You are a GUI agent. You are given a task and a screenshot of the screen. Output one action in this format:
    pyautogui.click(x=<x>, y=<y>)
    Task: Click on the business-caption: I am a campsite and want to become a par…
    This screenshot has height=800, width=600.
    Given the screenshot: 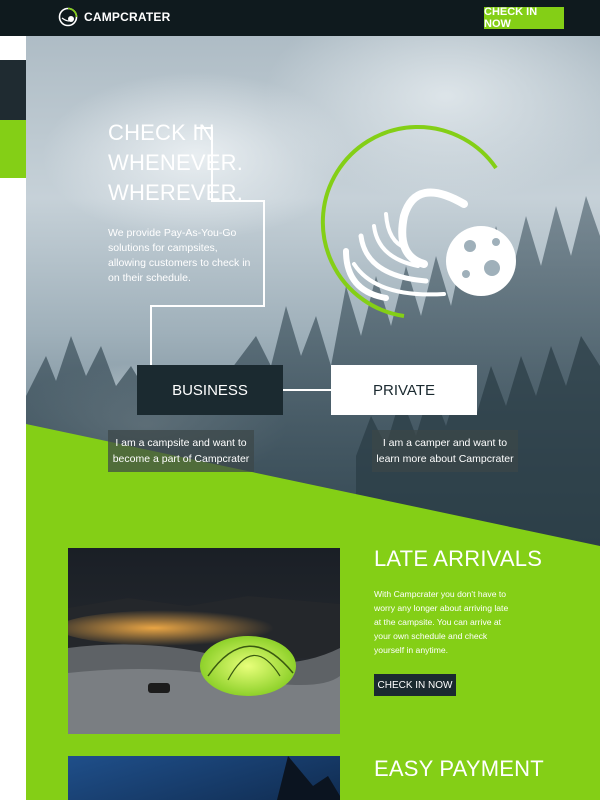 What is the action you would take?
    pyautogui.click(x=181, y=451)
    